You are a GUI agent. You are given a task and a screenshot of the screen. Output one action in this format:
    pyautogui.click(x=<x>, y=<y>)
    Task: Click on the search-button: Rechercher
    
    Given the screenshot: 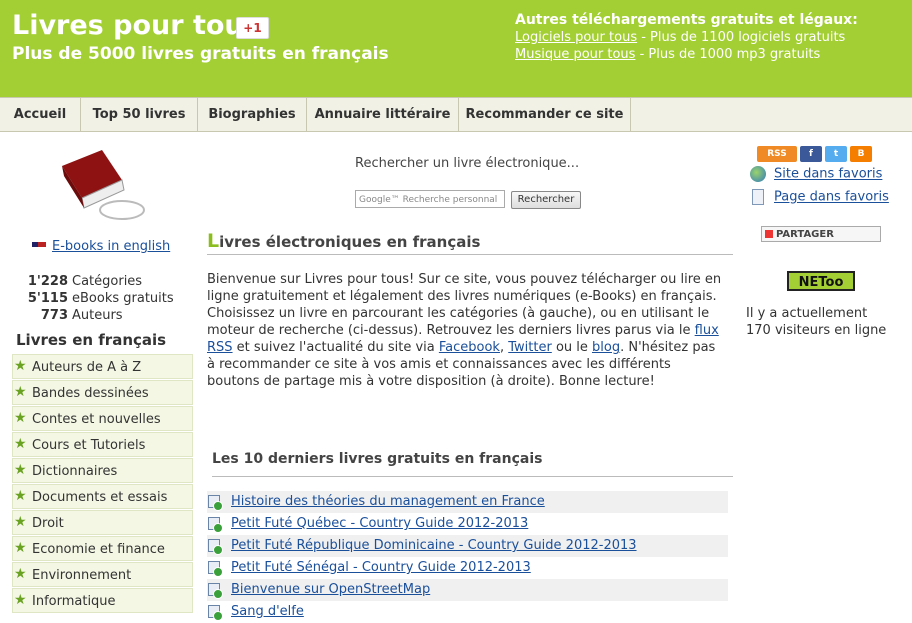 What is the action you would take?
    pyautogui.click(x=546, y=200)
    